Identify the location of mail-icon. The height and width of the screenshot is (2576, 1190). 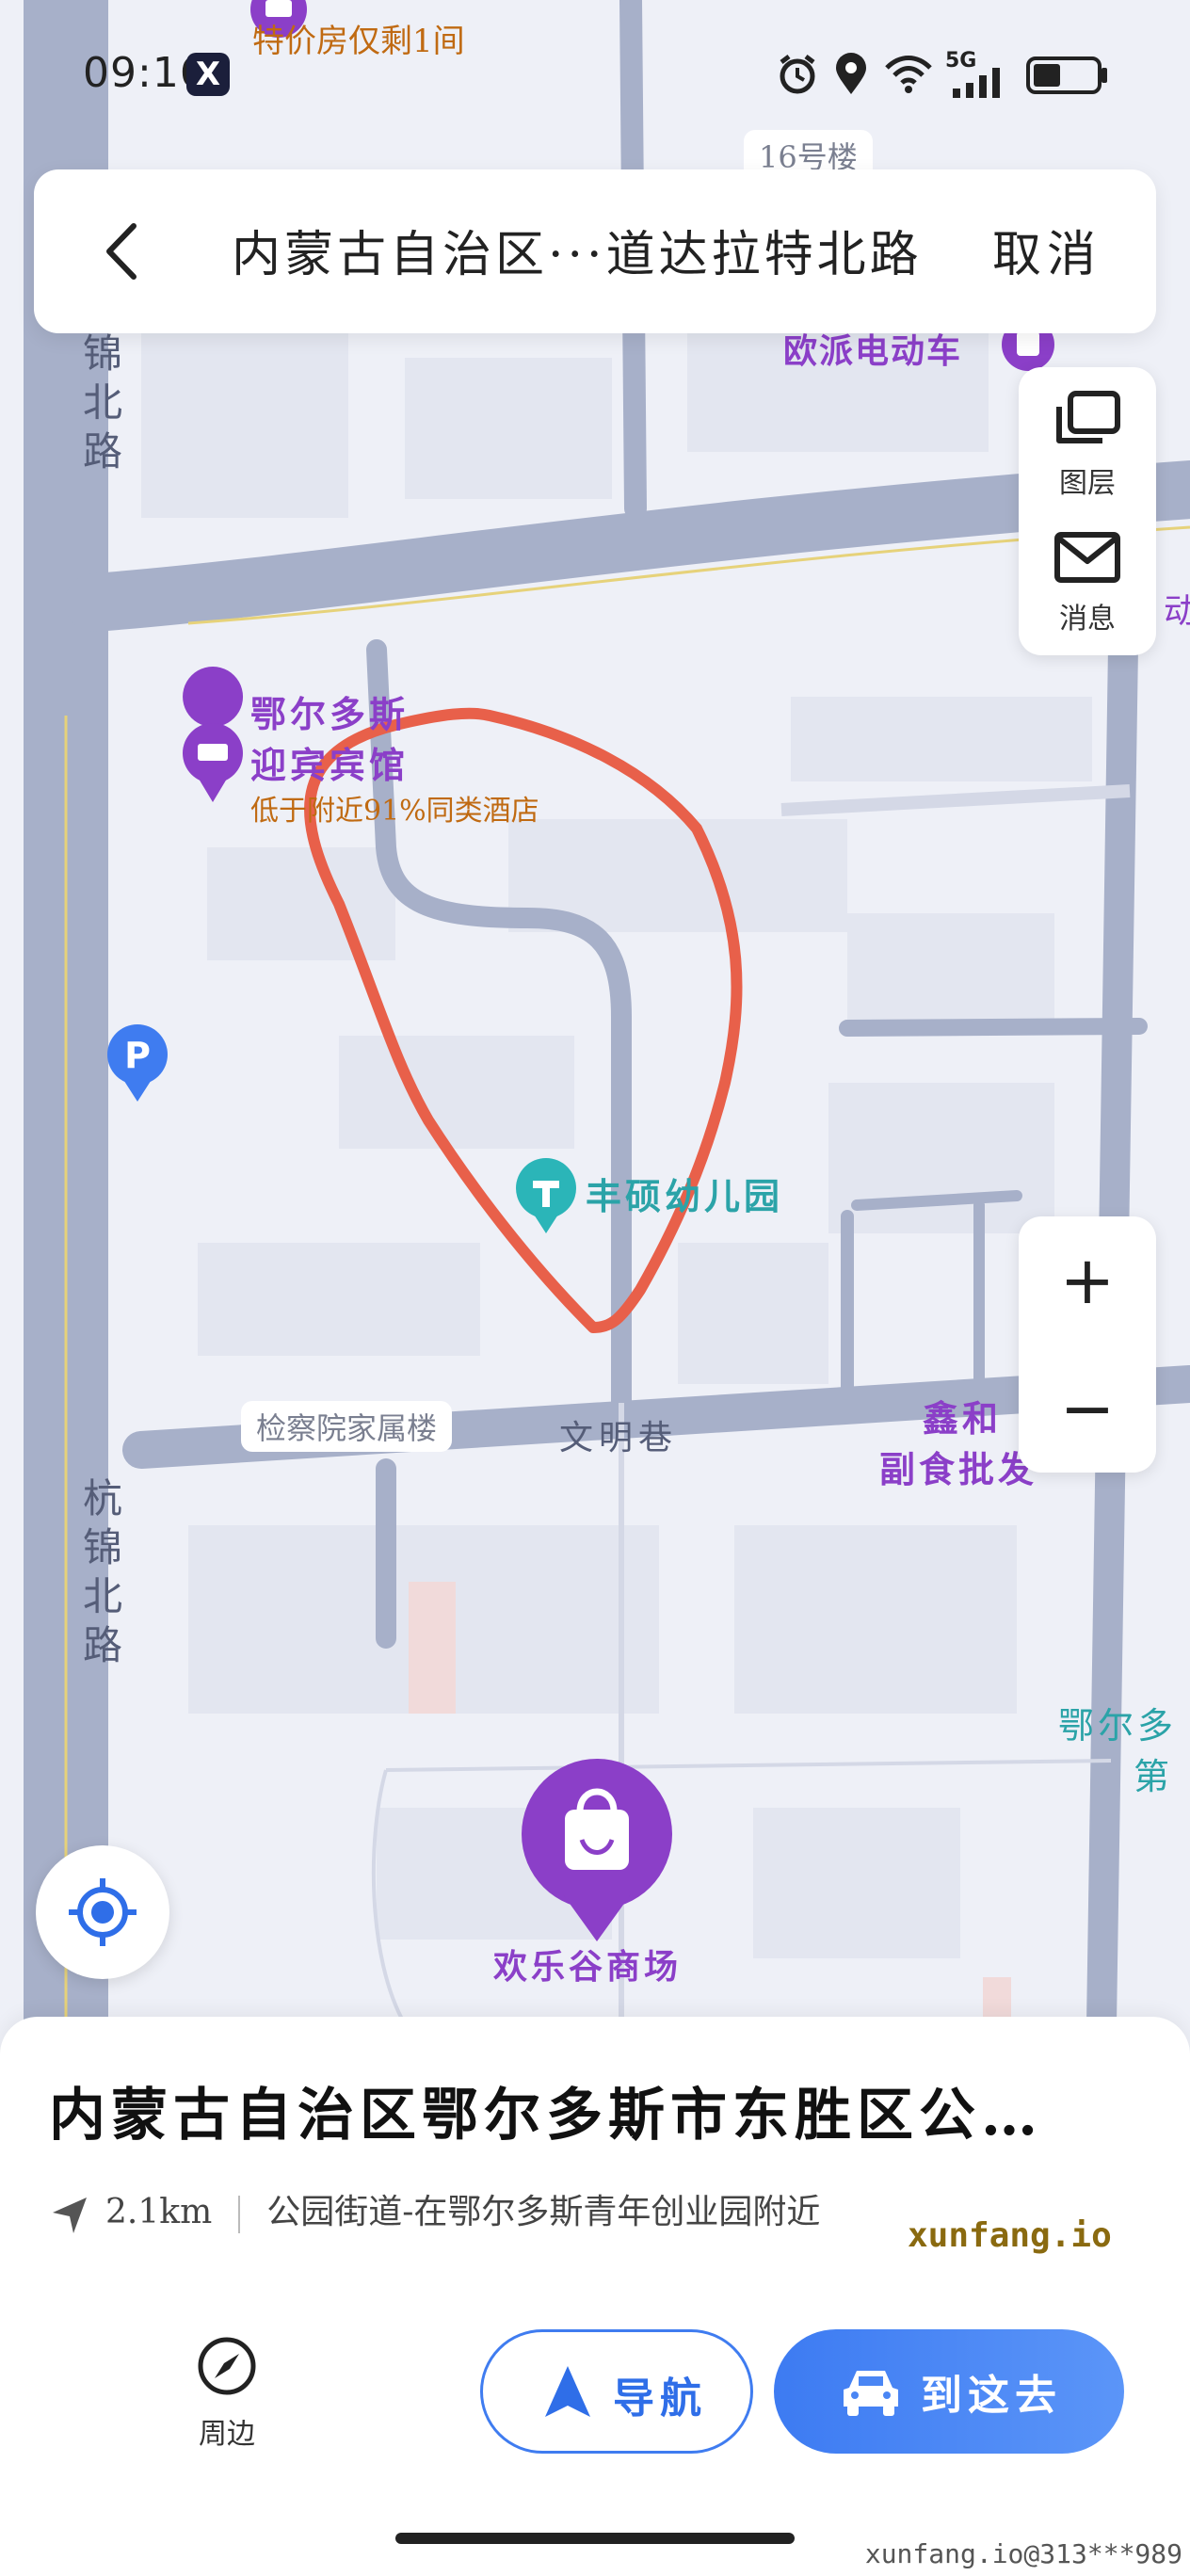
(1087, 557).